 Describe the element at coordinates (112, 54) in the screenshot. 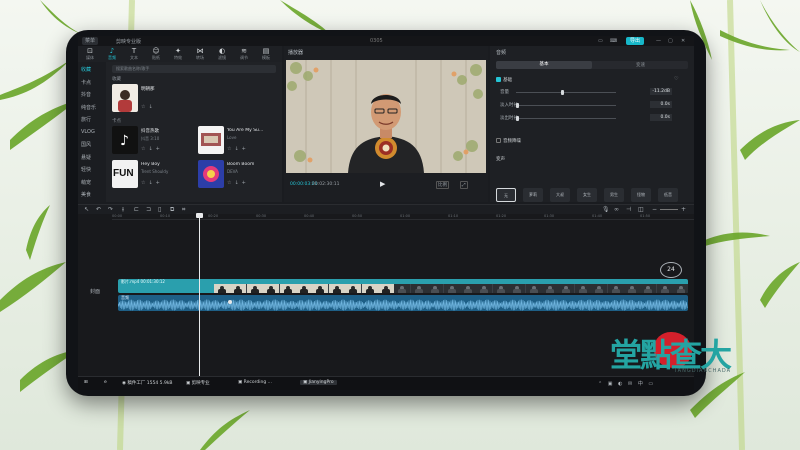

I see `tab-audio: ♪ 音频` at that location.